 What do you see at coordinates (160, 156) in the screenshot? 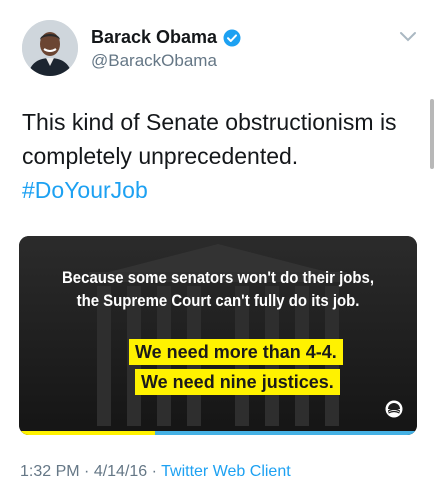
I see `tweet-text-line2: completely unprecedented.` at bounding box center [160, 156].